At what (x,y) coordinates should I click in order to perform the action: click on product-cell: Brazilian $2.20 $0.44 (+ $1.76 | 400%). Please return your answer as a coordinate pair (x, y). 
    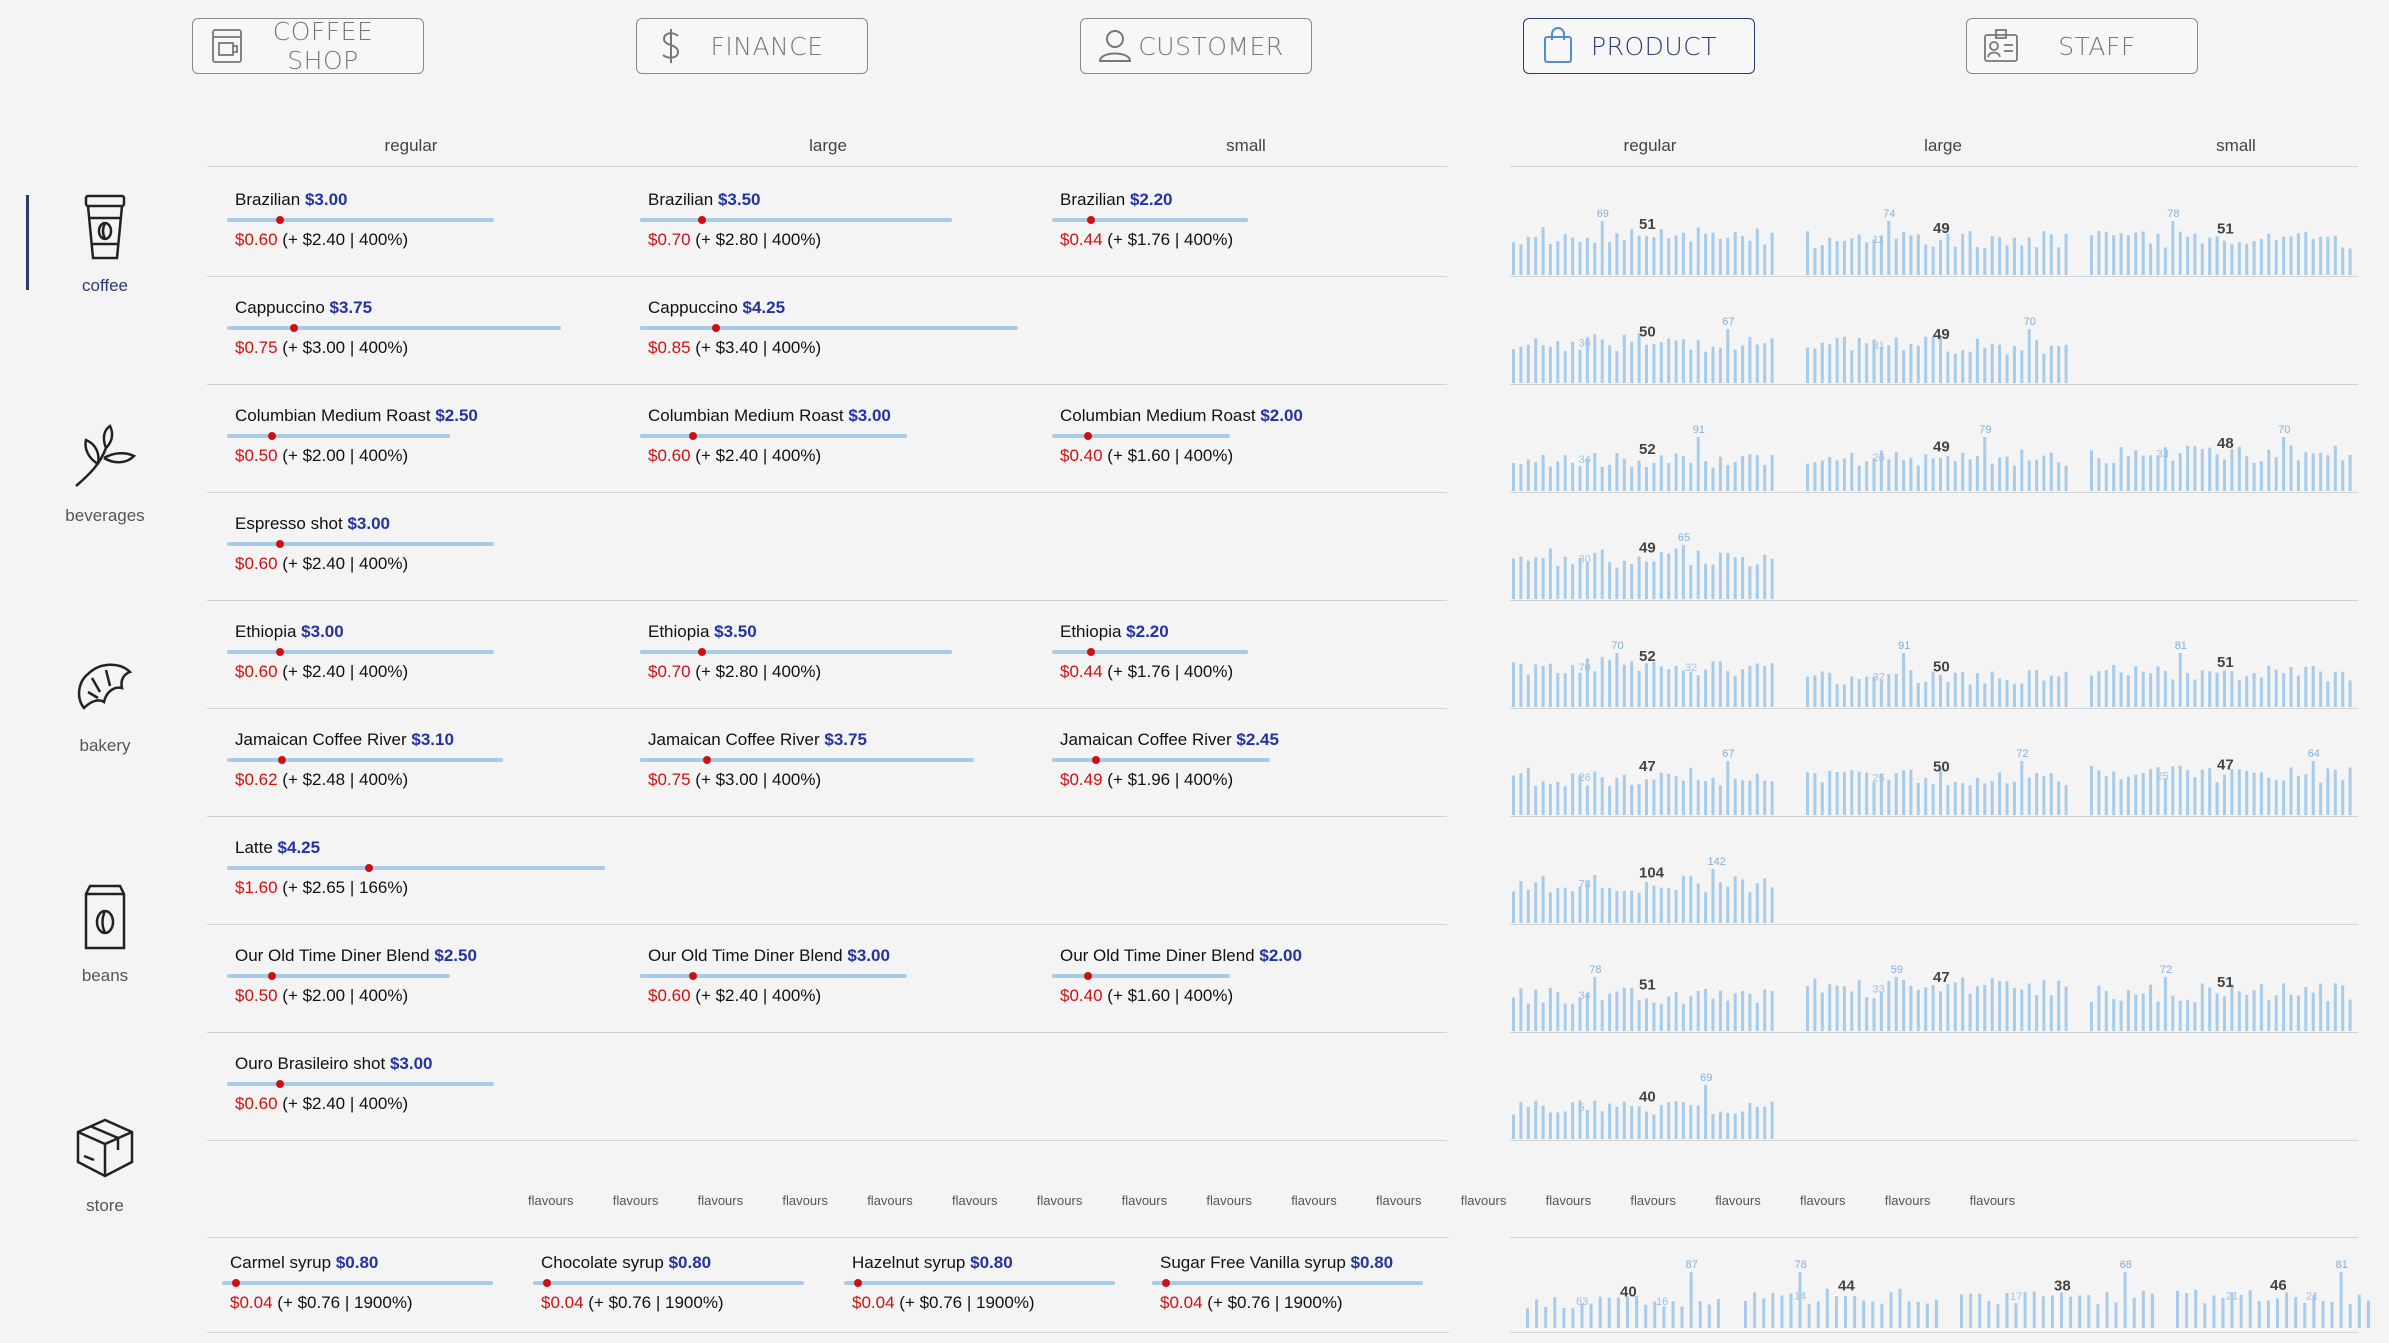
    Looking at the image, I should click on (1246, 225).